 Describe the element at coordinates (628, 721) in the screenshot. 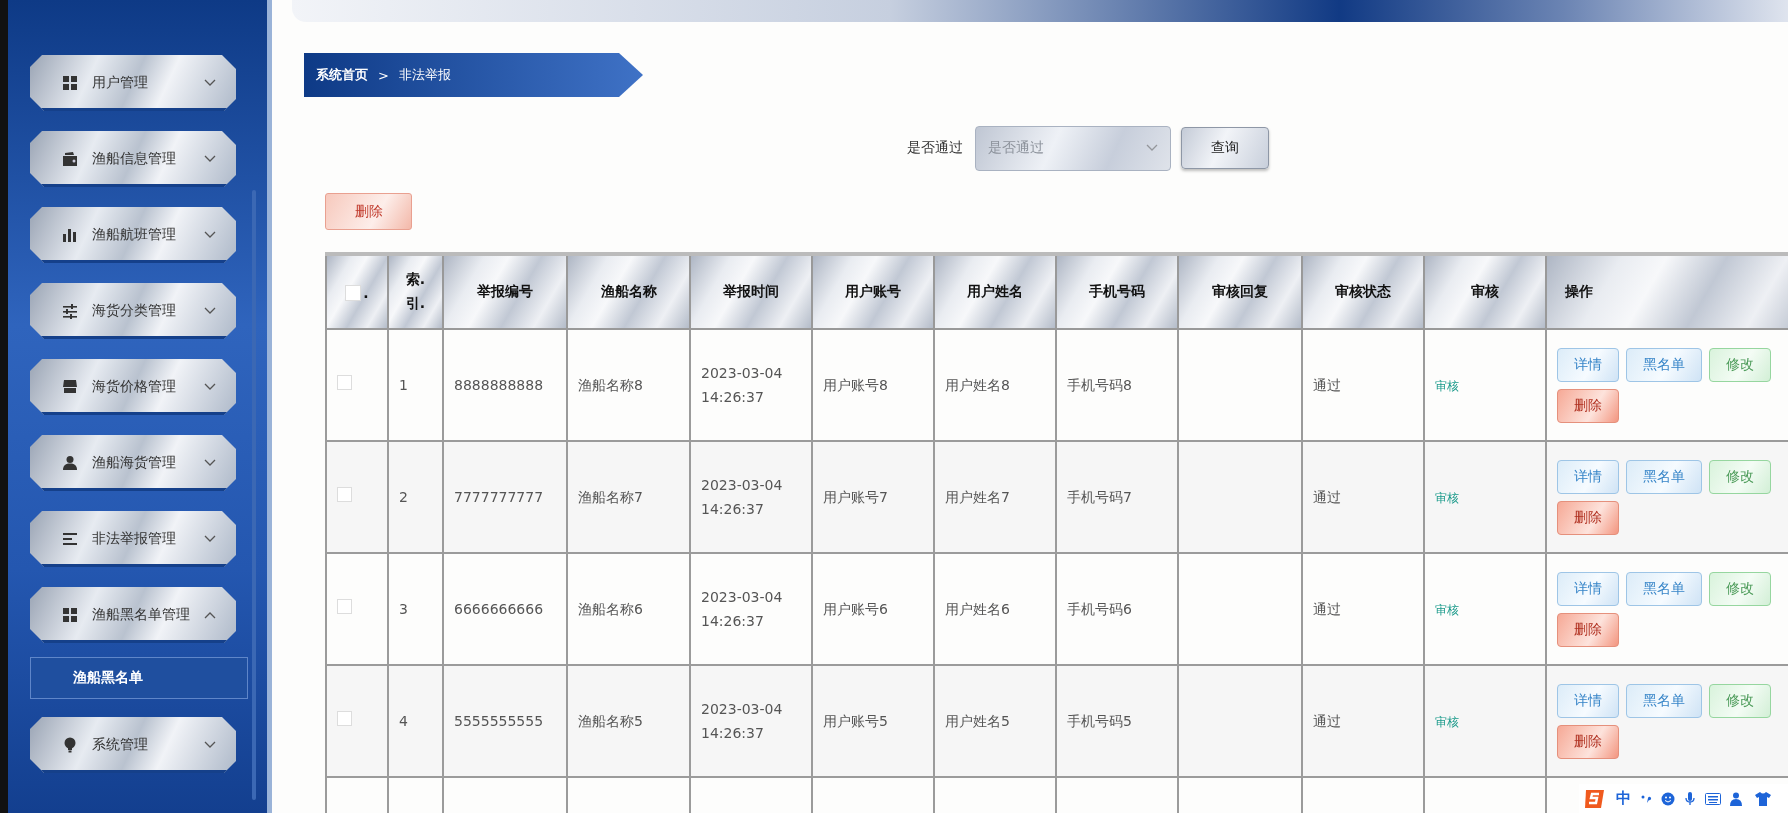

I see `table-cell: 渔船名称5` at that location.